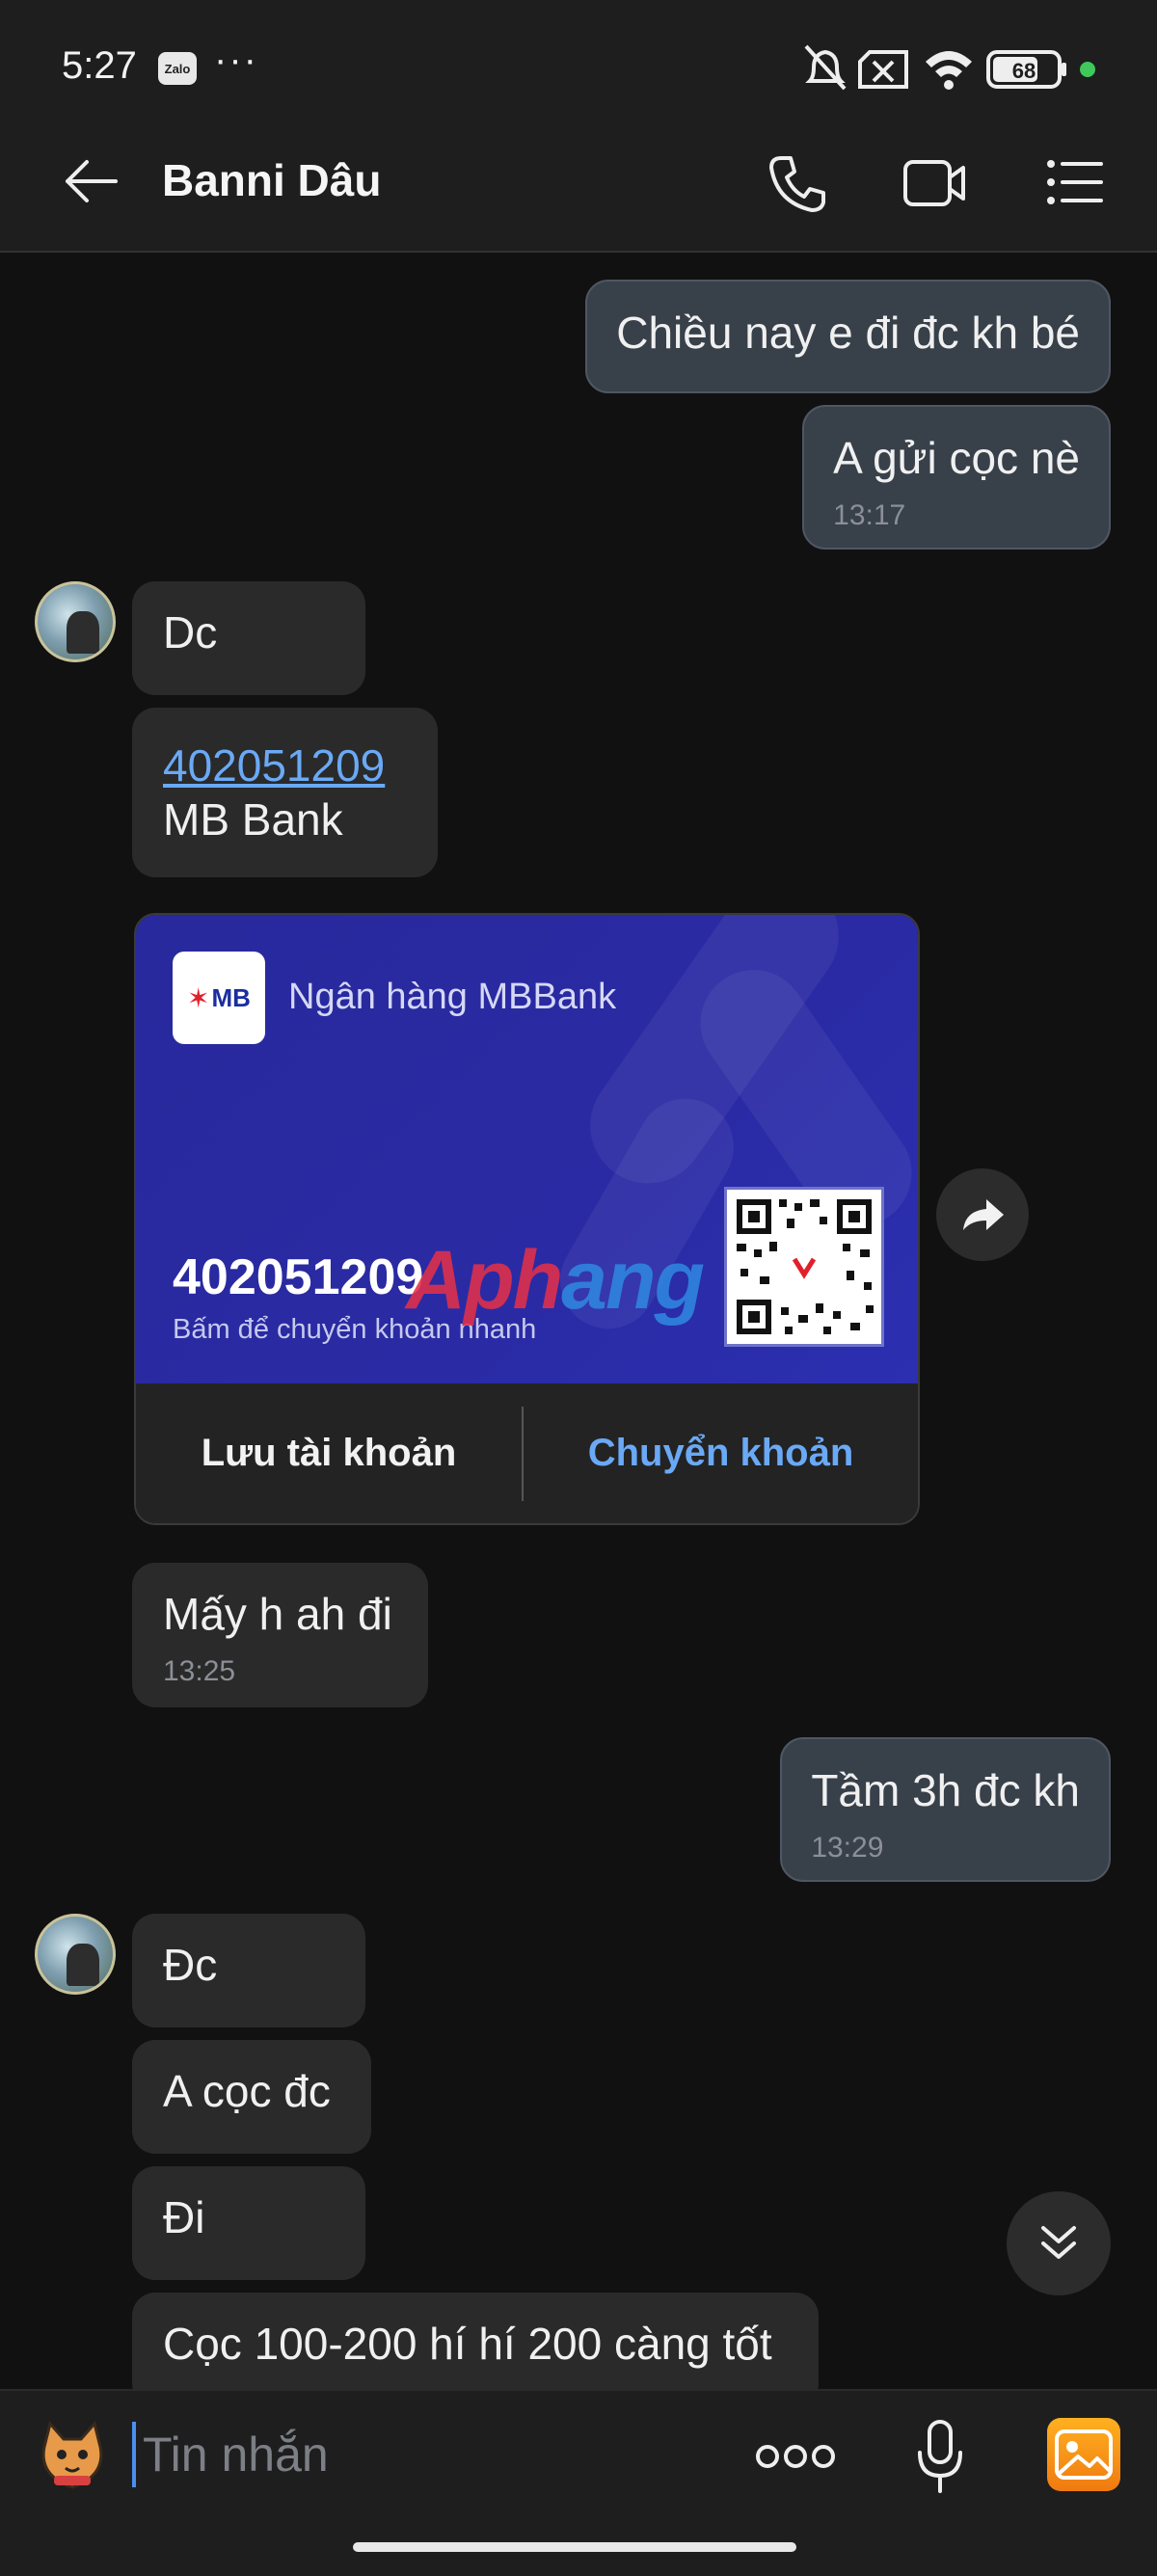  I want to click on forward-arrow-icon, so click(983, 1215).